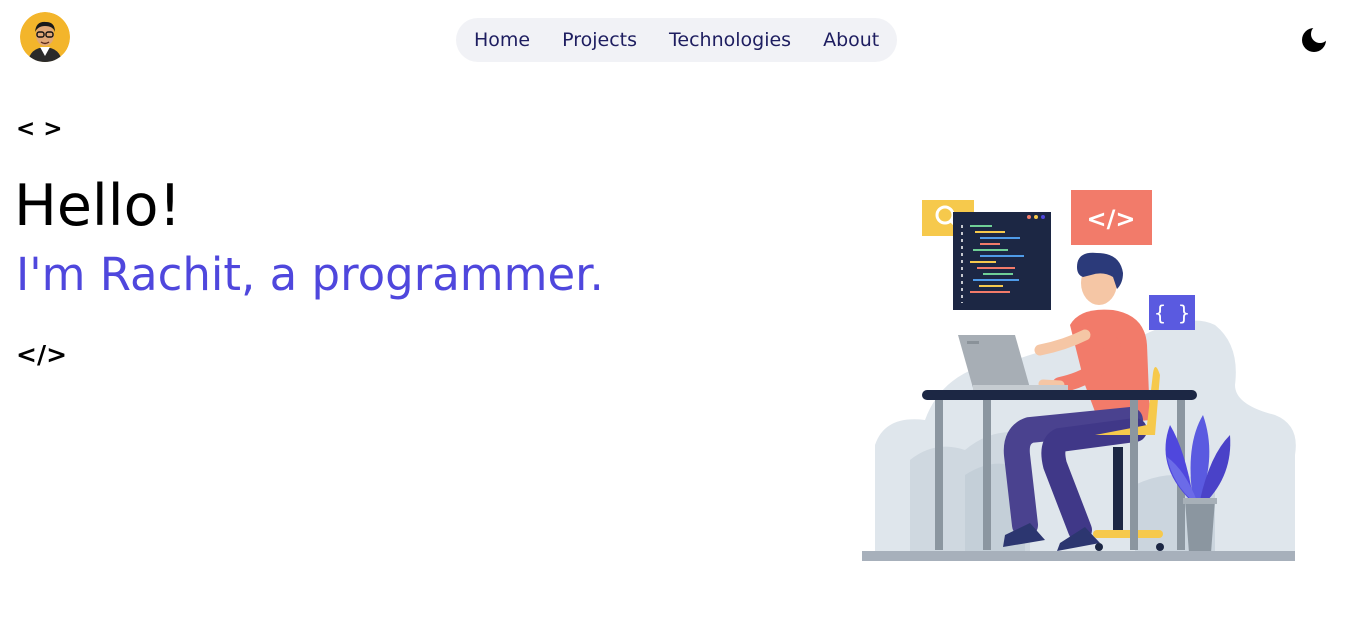 The width and height of the screenshot is (1345, 633). What do you see at coordinates (42, 354) in the screenshot?
I see `close-tag-decoration: </>` at bounding box center [42, 354].